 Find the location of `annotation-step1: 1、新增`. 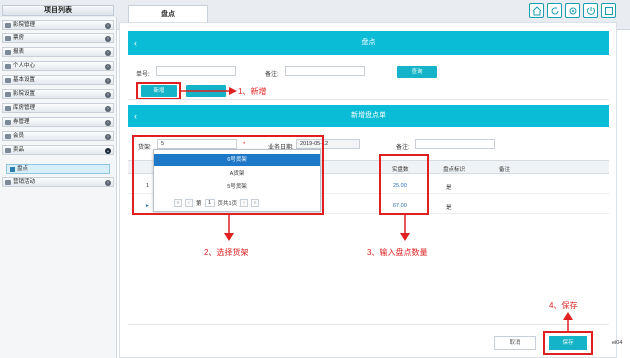

annotation-step1: 1、新增 is located at coordinates (252, 91).